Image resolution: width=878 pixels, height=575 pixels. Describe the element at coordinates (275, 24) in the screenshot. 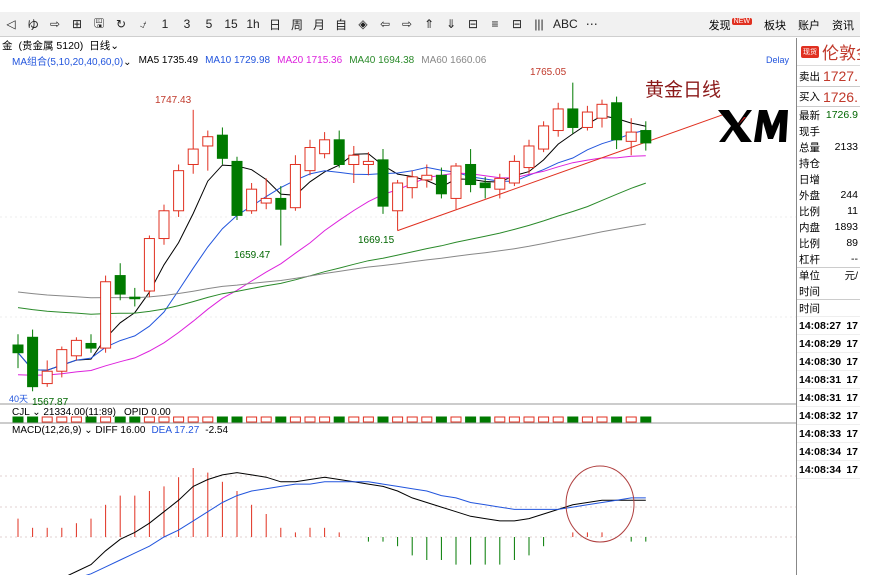

I see `toolbar-button-12: 日` at that location.